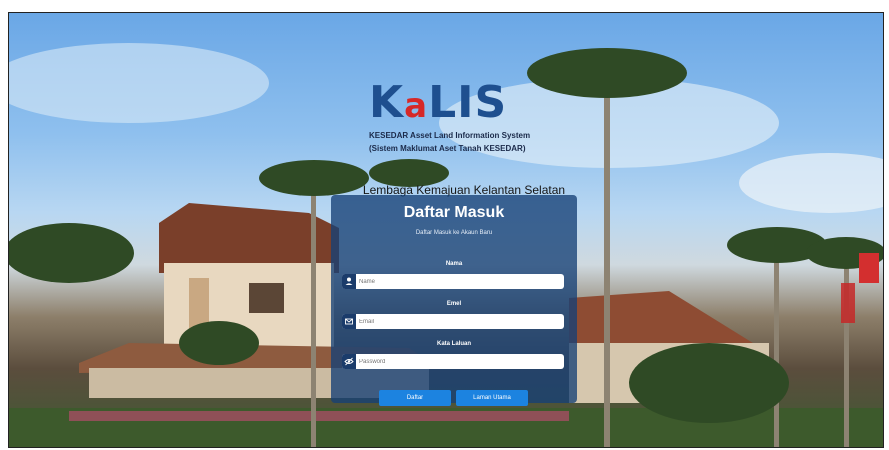  Describe the element at coordinates (454, 264) in the screenshot. I see `name-label: Nama` at that location.